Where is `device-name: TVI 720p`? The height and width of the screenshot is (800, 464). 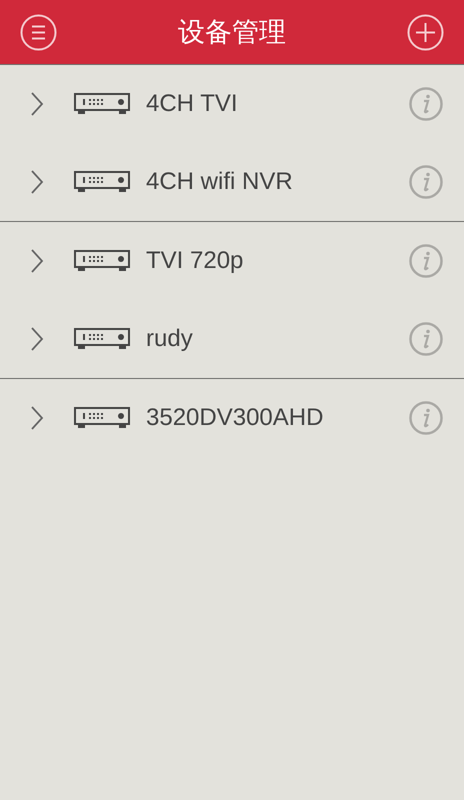 device-name: TVI 720p is located at coordinates (277, 261).